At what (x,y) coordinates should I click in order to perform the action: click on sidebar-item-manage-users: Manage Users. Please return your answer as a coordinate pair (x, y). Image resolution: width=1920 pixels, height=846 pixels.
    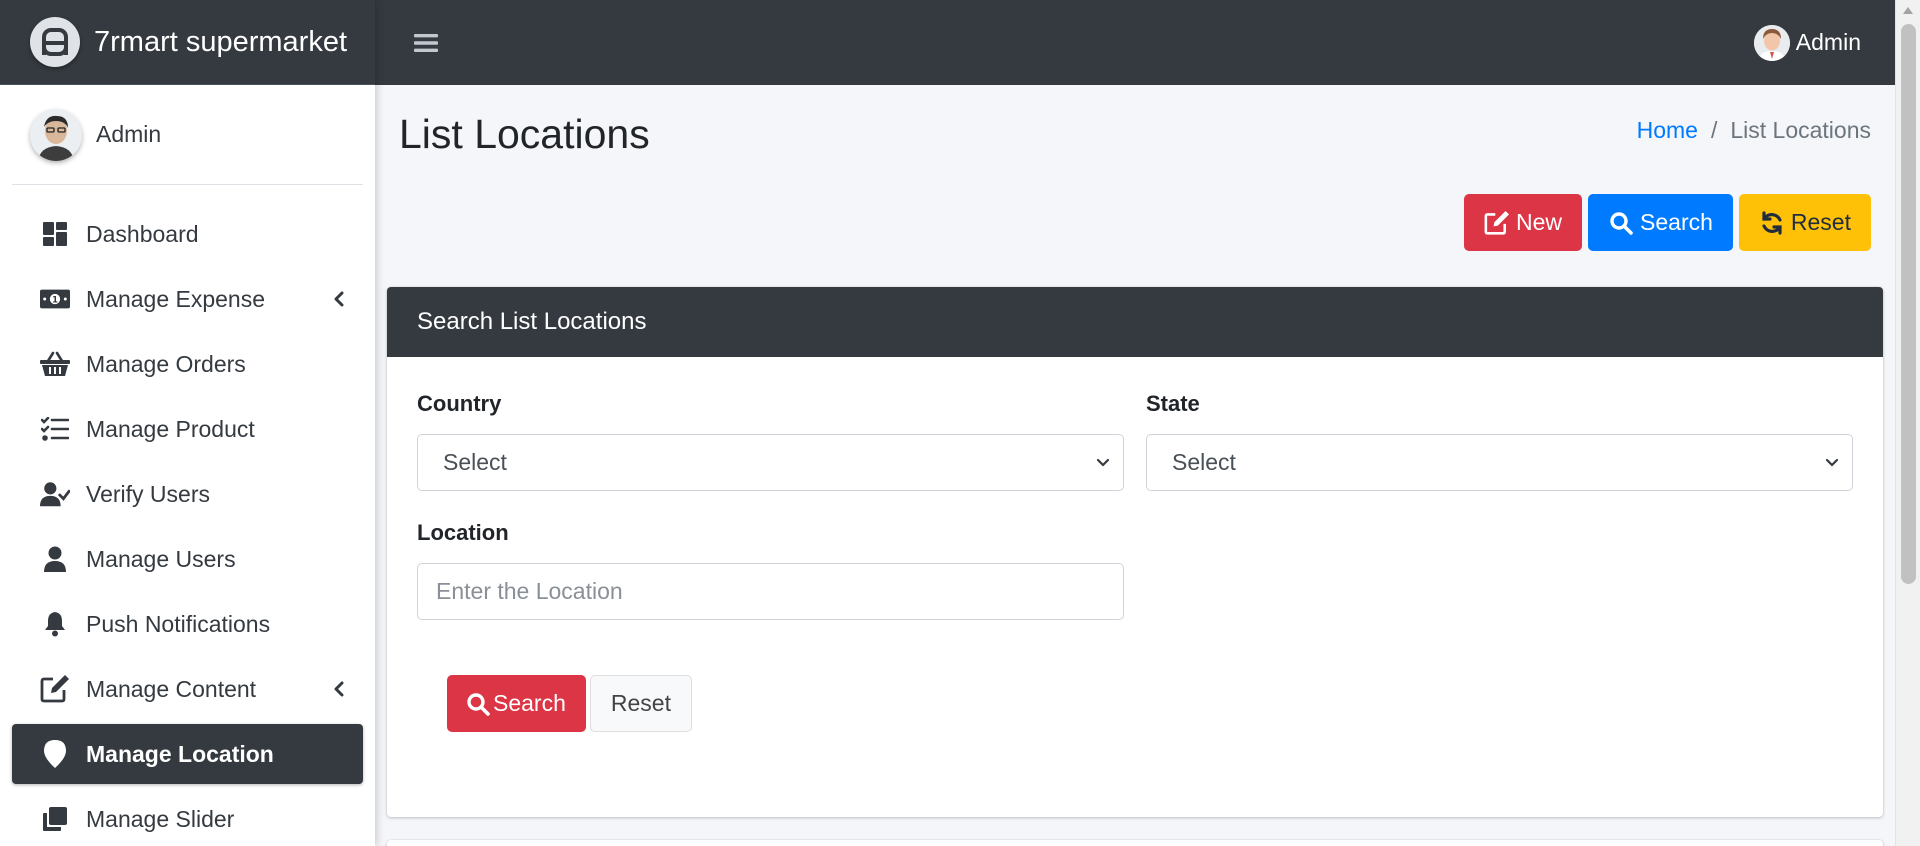
    Looking at the image, I should click on (187, 559).